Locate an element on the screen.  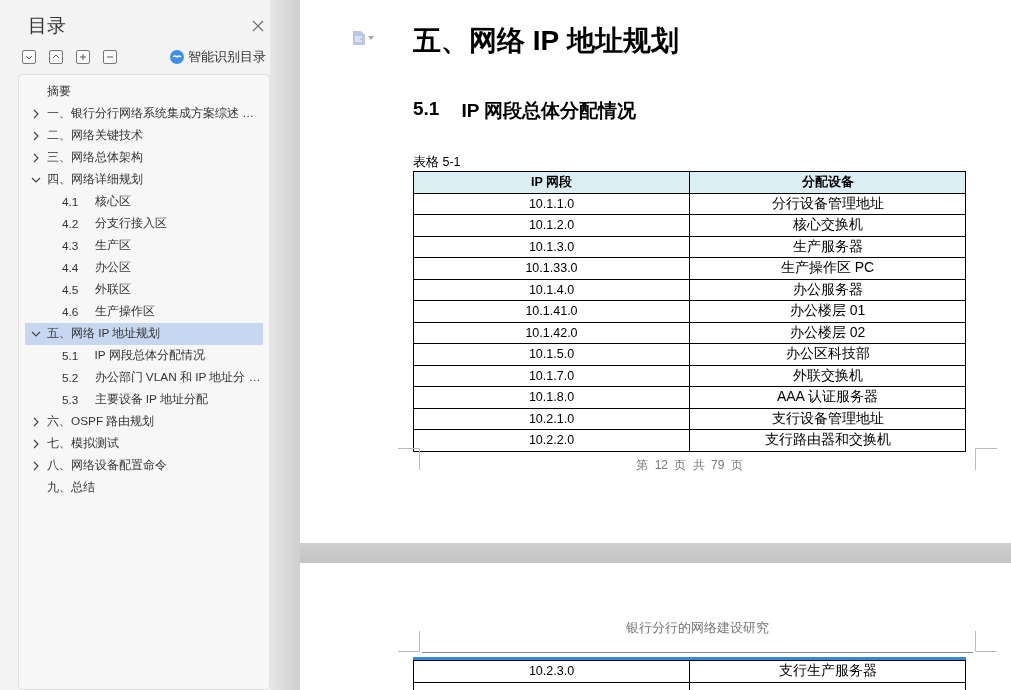
table-cell: 10.1.2.0 is located at coordinates (551, 225).